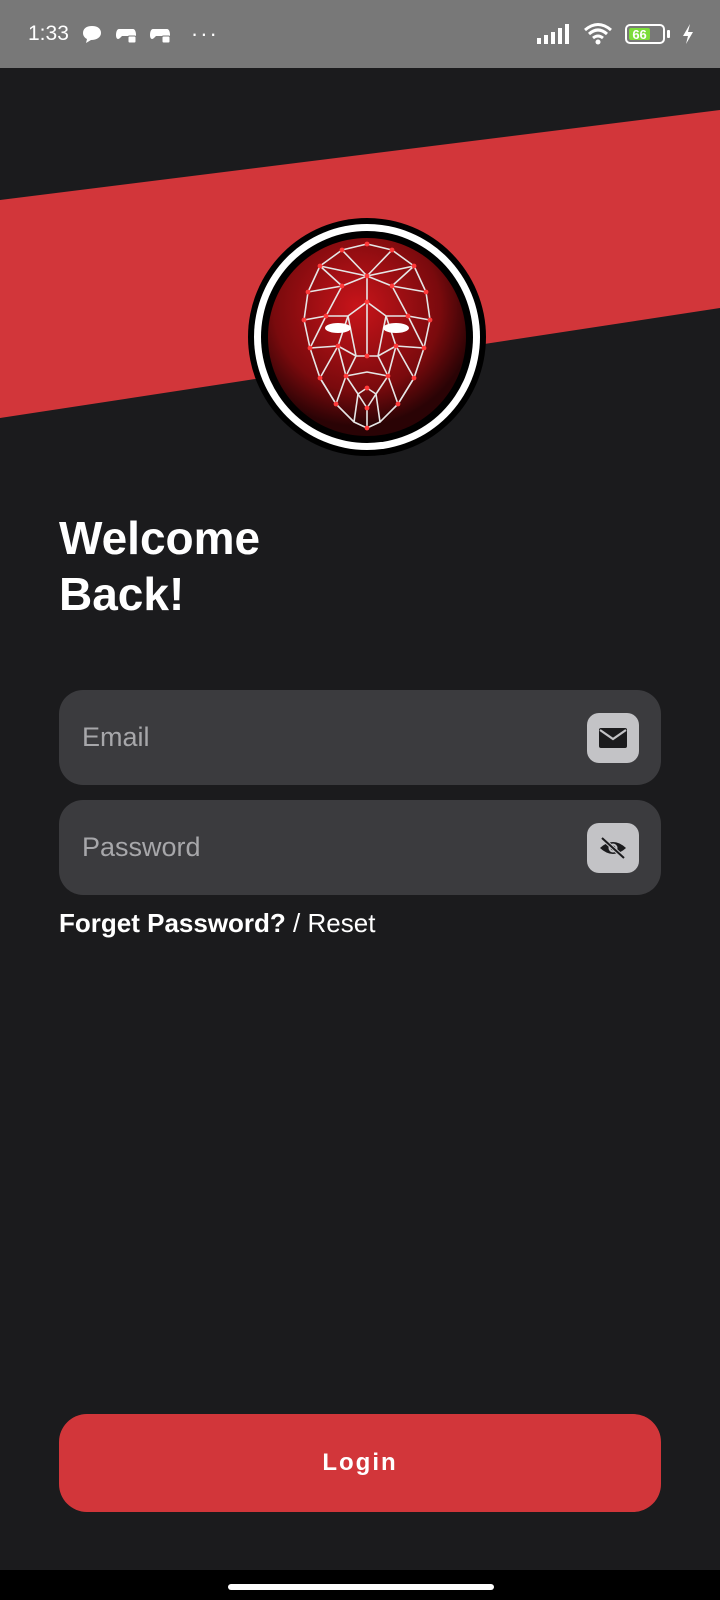  What do you see at coordinates (361, 1587) in the screenshot?
I see `home-indicator` at bounding box center [361, 1587].